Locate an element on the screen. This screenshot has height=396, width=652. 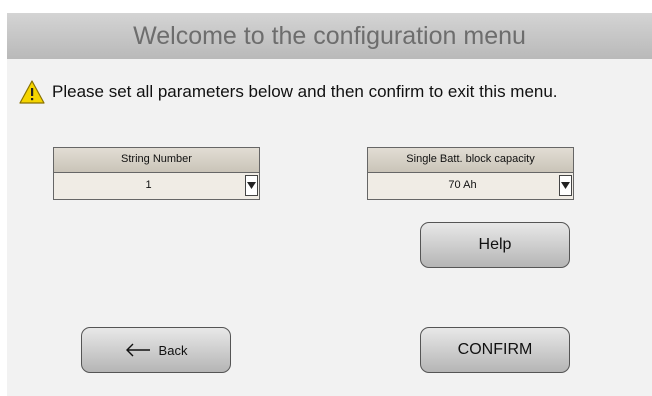
string-number-value: 1 is located at coordinates (148, 185).